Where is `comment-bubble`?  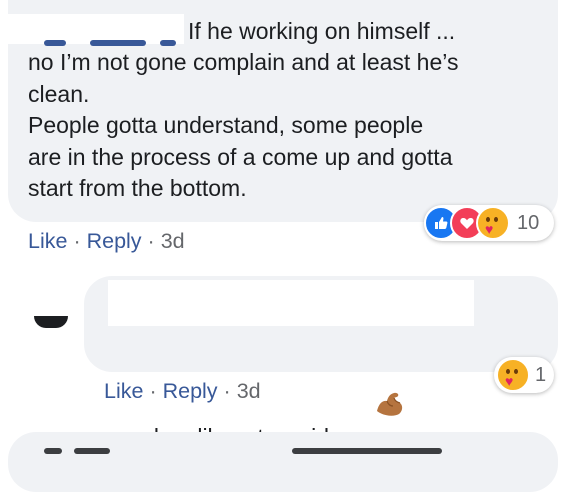
comment-bubble is located at coordinates (283, 462).